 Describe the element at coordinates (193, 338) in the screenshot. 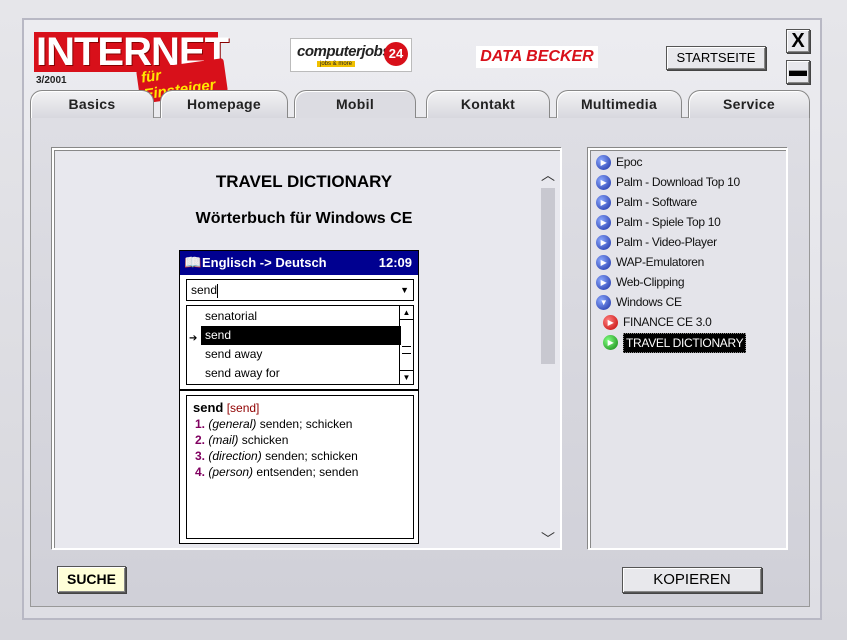

I see `arrow-right-icon: ➔` at that location.